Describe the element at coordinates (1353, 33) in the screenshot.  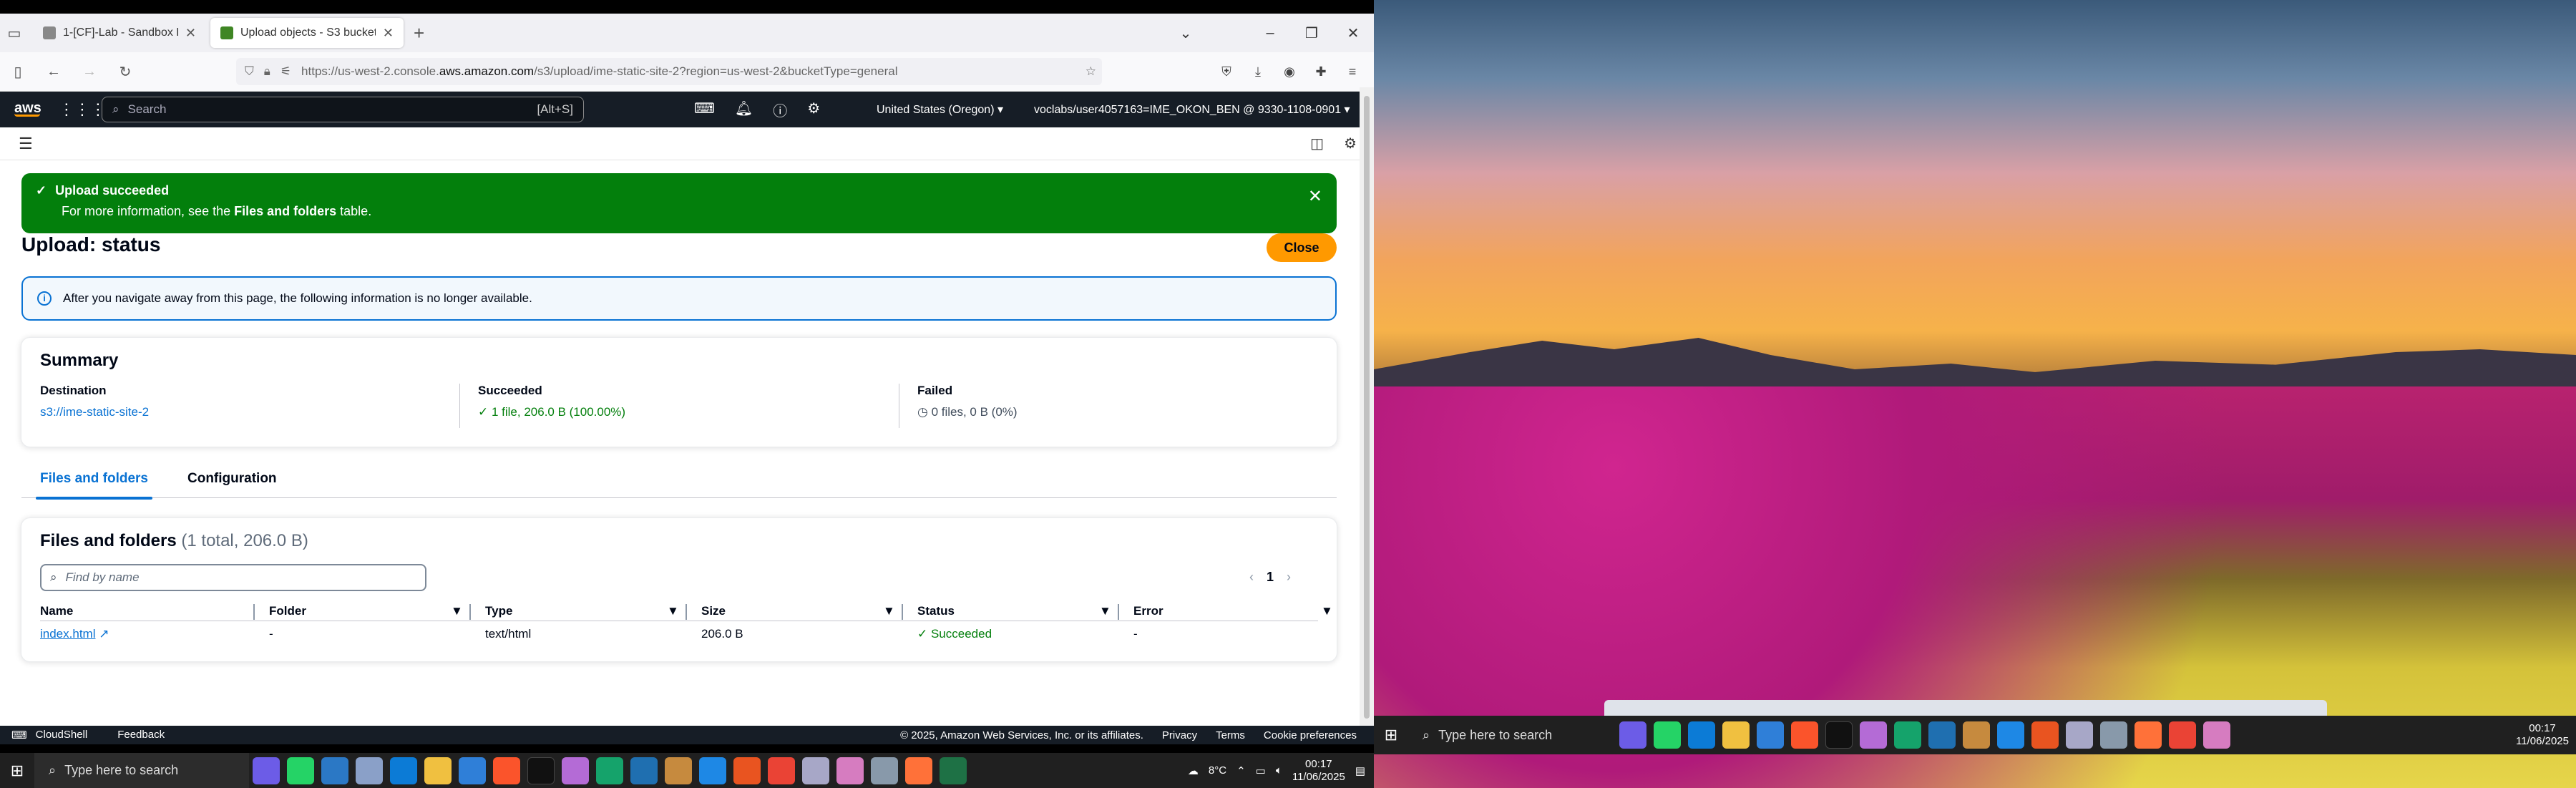
I see `close-window-icon: ✕` at that location.